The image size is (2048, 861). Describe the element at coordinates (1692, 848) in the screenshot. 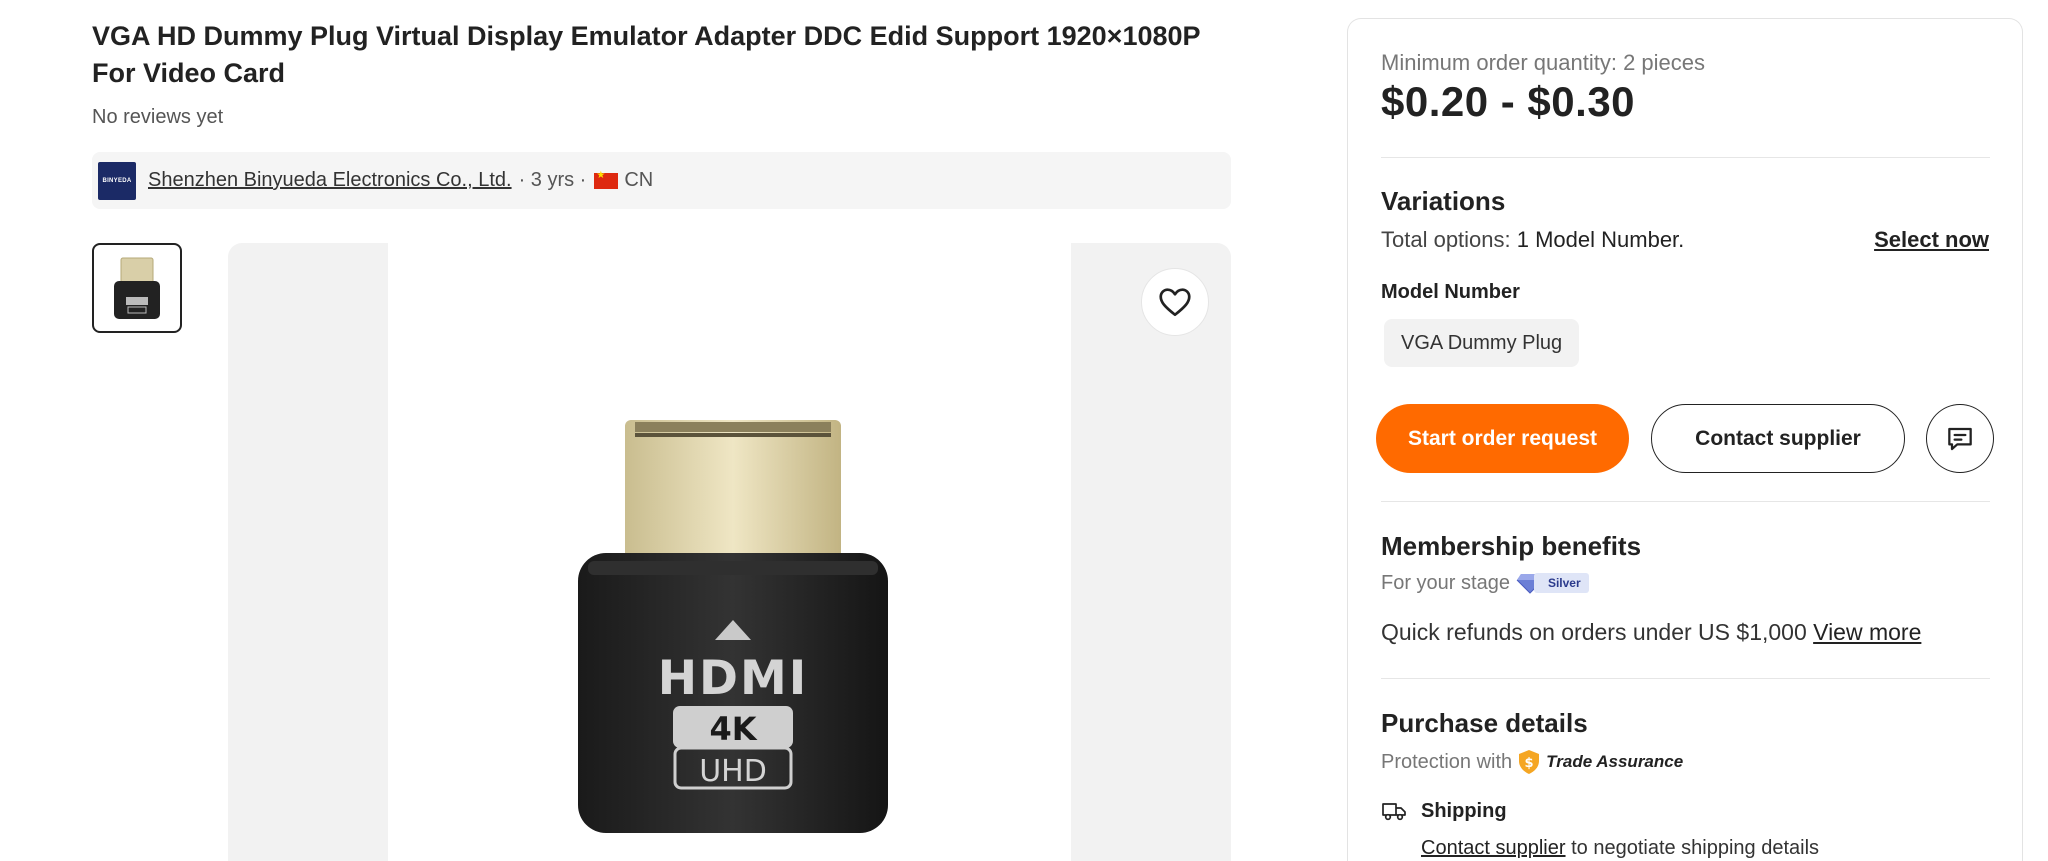

I see `shipping-note-text: to negotiate shipping details` at that location.